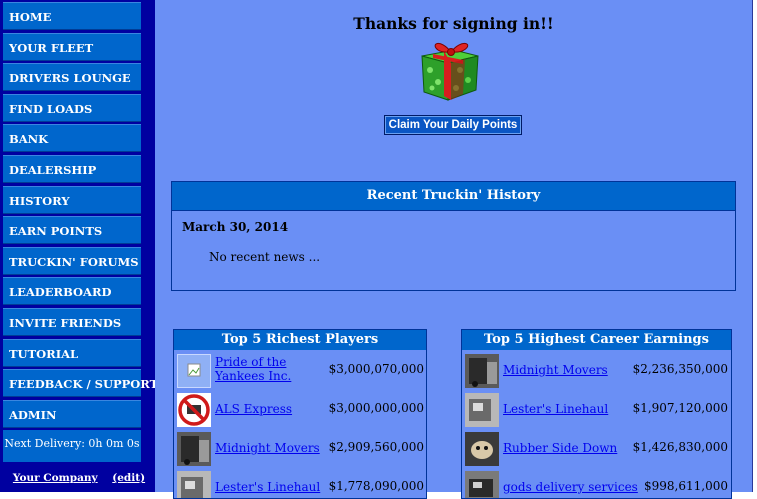 The width and height of the screenshot is (757, 499). What do you see at coordinates (72, 414) in the screenshot?
I see `nav-admin: ADMIN` at bounding box center [72, 414].